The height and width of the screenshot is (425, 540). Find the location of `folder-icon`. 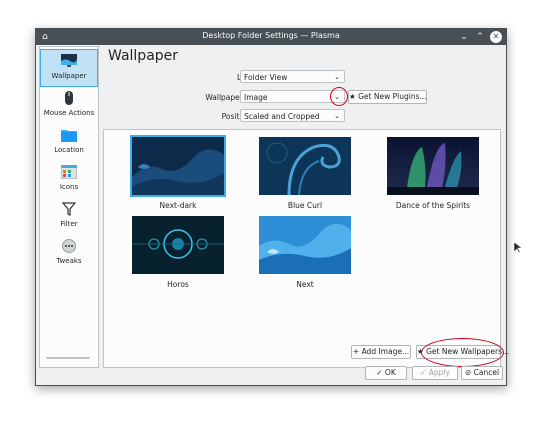

folder-icon is located at coordinates (69, 136).